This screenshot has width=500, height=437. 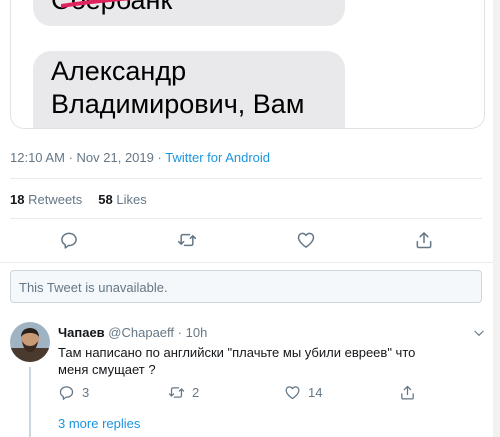 I want to click on message-bubble-main: Александр Владимирович, Вам, so click(x=189, y=89).